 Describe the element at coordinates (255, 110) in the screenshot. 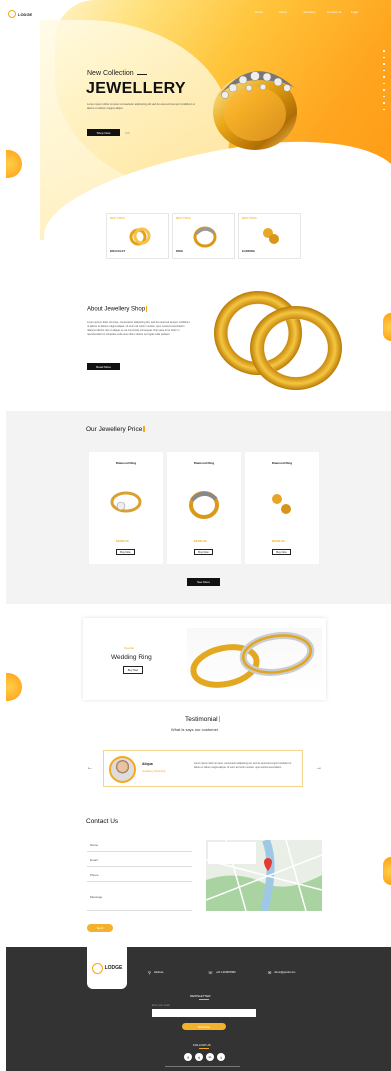

I see `hero-ring-image` at that location.